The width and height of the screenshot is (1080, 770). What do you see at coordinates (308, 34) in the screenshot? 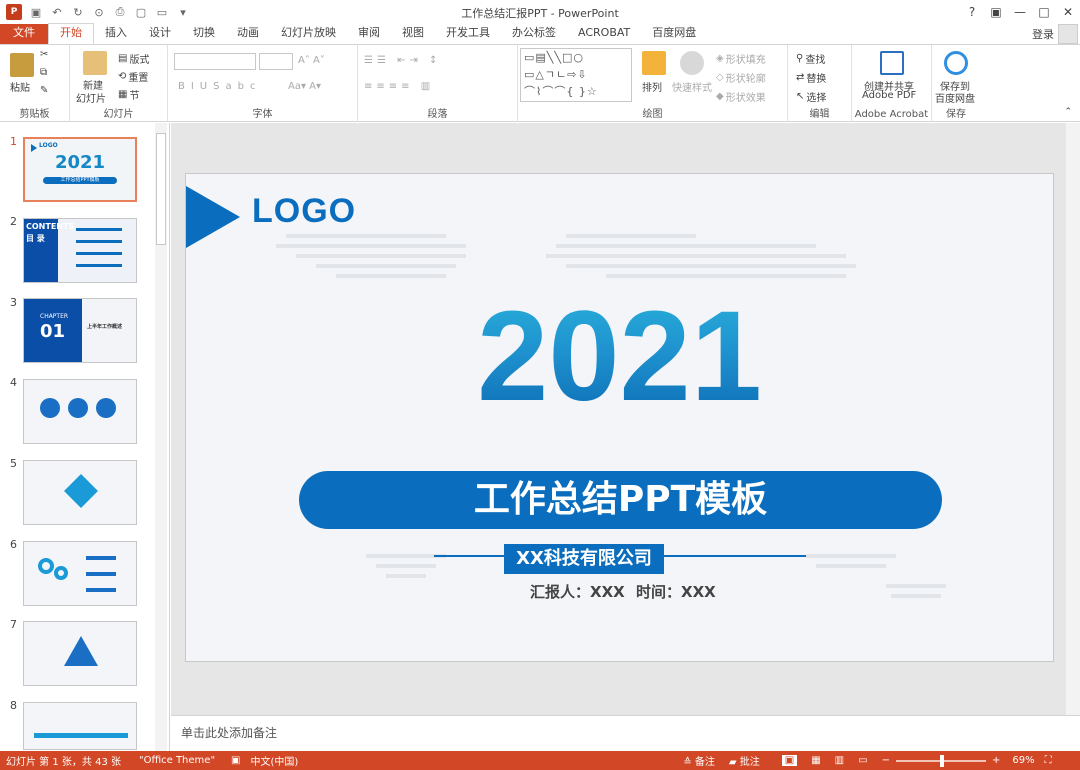
I see `tab-slideshow: 幻灯片放映` at bounding box center [308, 34].